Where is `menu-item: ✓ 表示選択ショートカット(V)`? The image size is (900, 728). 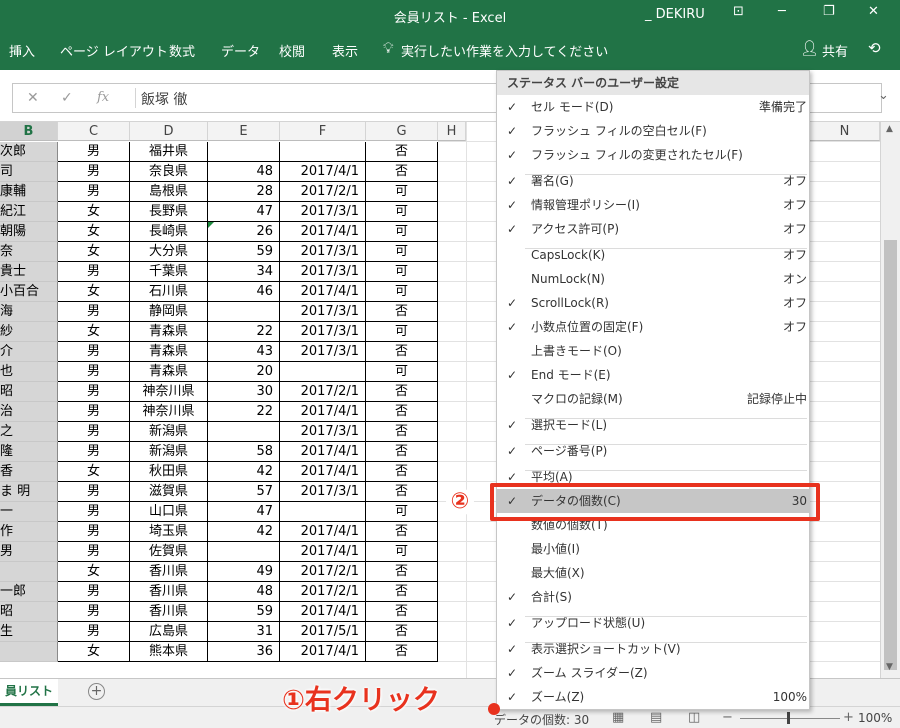
menu-item: ✓ 表示選択ショートカット(V) is located at coordinates (653, 649).